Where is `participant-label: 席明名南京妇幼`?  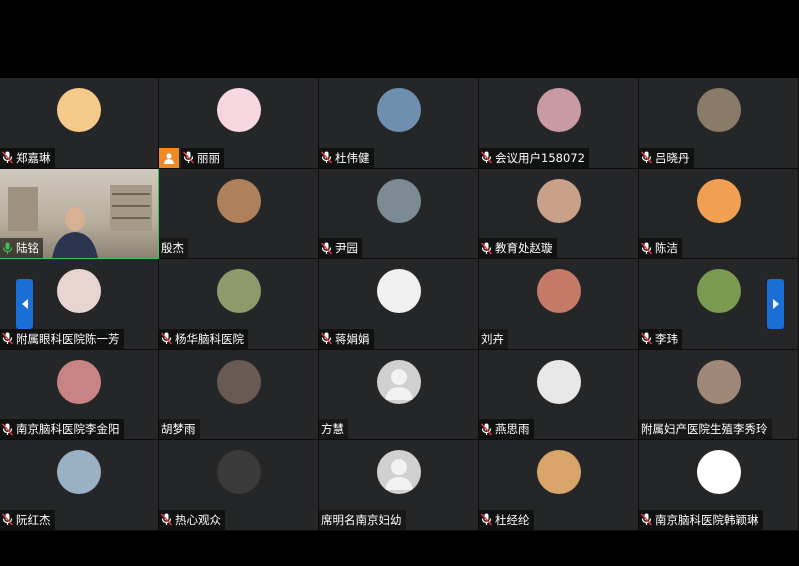
participant-label: 席明名南京妇幼 is located at coordinates (362, 519).